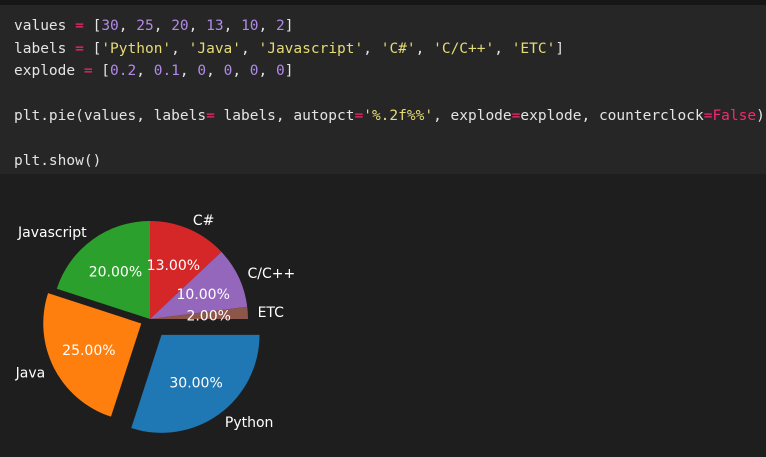  I want to click on code-token: explode, so click(49, 71).